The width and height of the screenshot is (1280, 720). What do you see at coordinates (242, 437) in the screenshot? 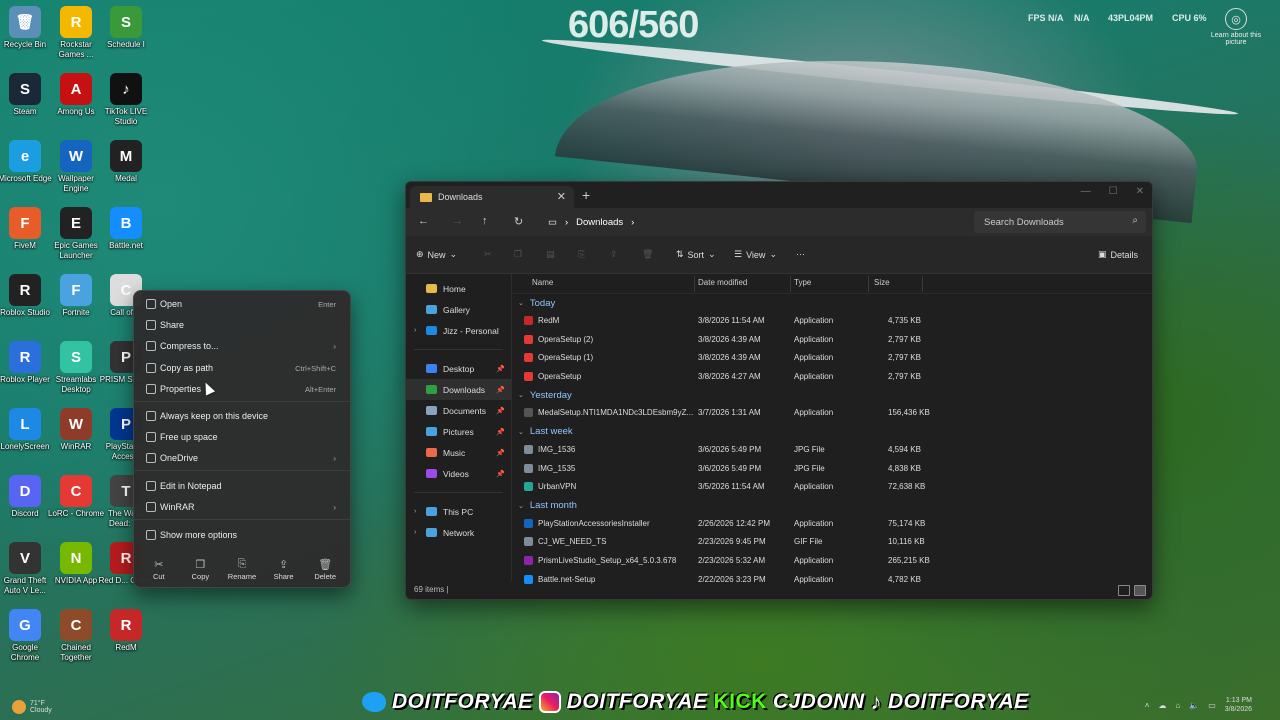
I see `menu-item-free-up-space: Free up space` at bounding box center [242, 437].